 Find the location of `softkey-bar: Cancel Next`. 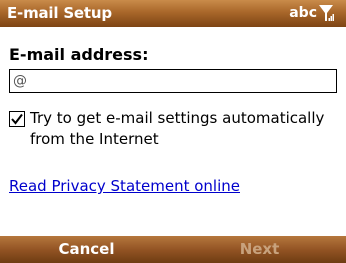

softkey-bar: Cancel Next is located at coordinates (173, 249).